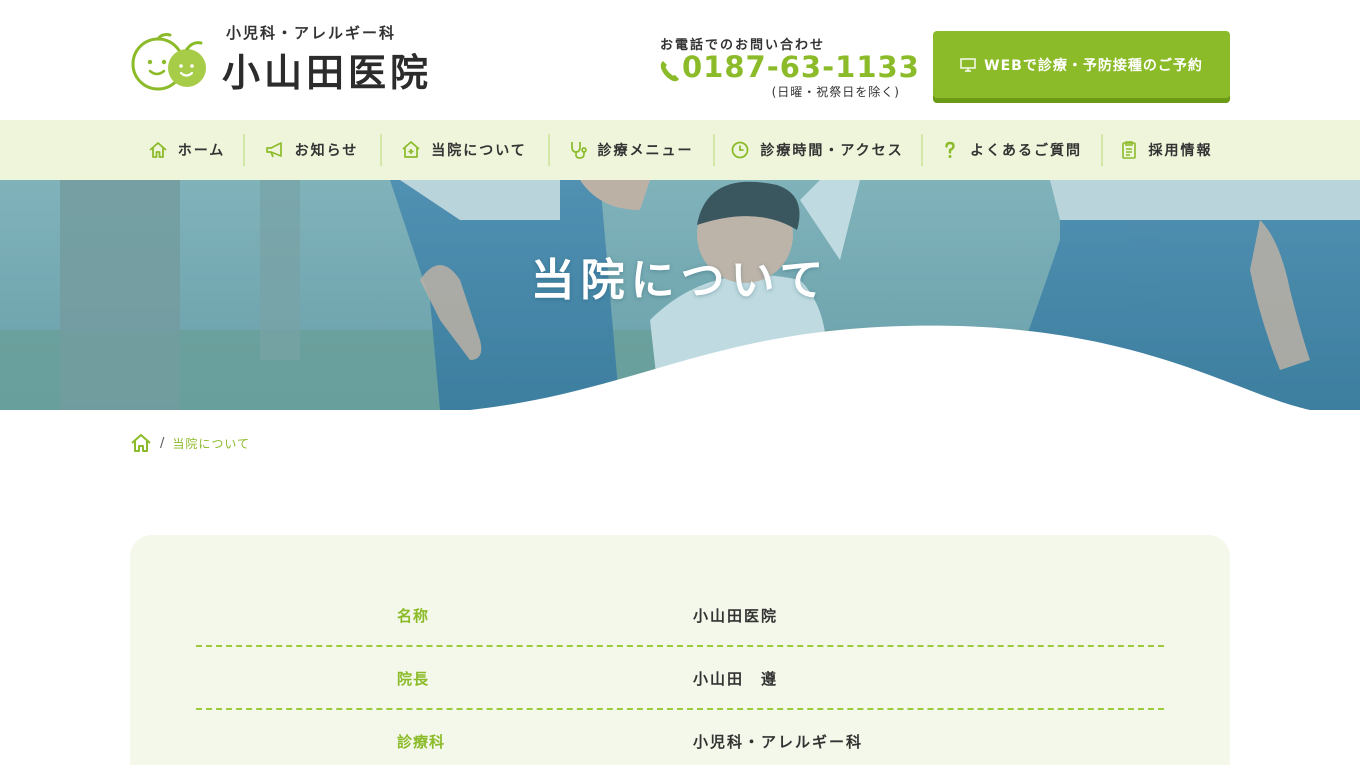 Image resolution: width=1360 pixels, height=765 pixels. I want to click on web-reservation-label: WEBで診療・予防接種のご予約, so click(1093, 65).